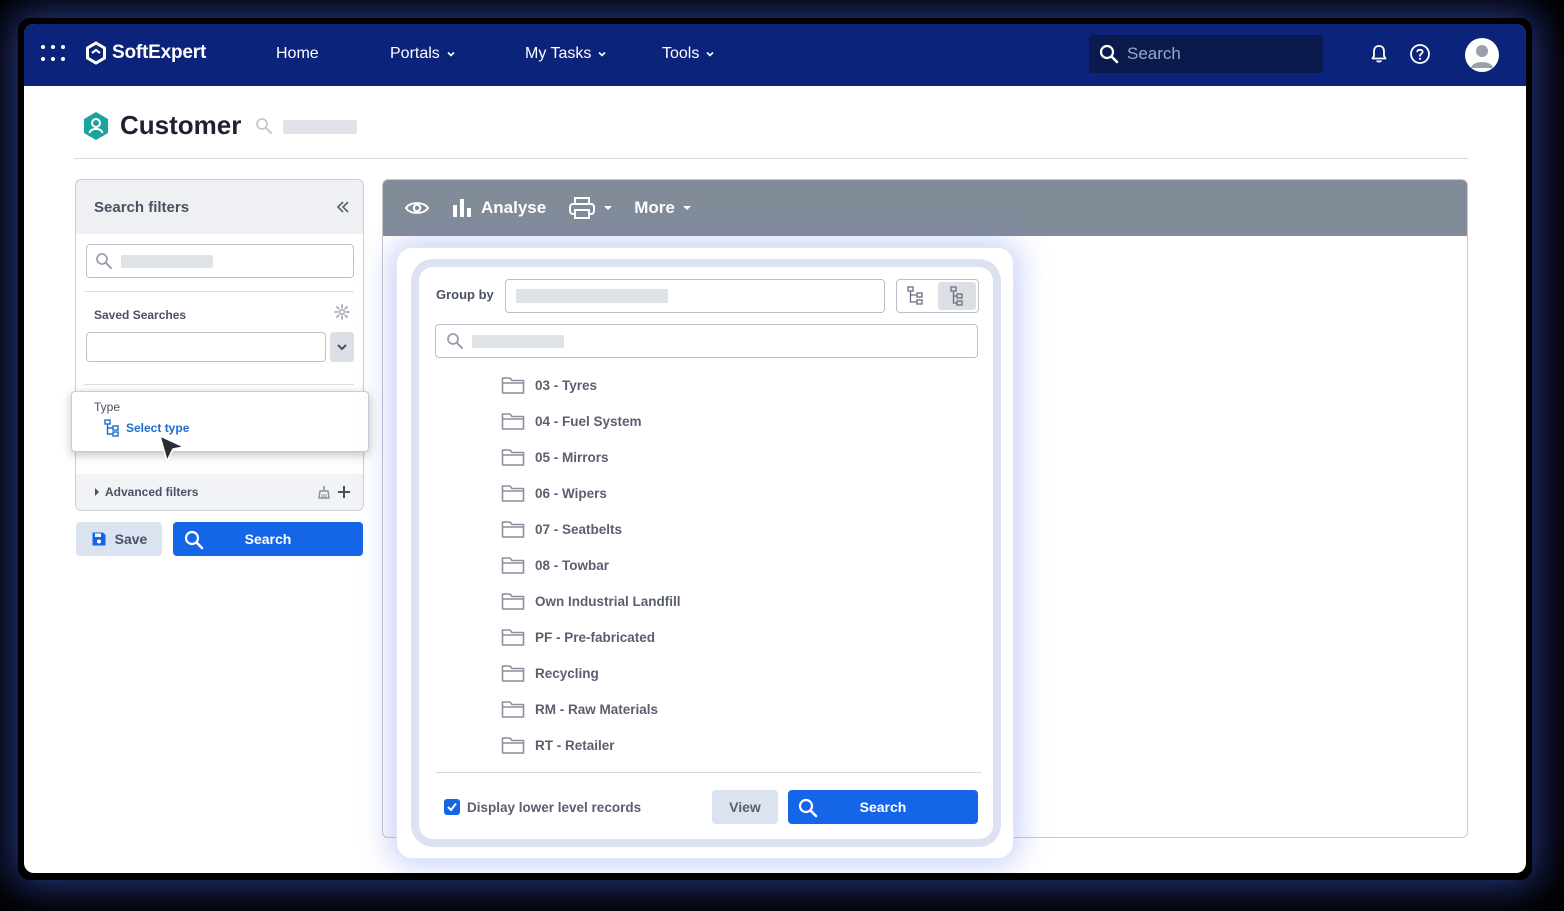  What do you see at coordinates (344, 492) in the screenshot?
I see `plus-icon` at bounding box center [344, 492].